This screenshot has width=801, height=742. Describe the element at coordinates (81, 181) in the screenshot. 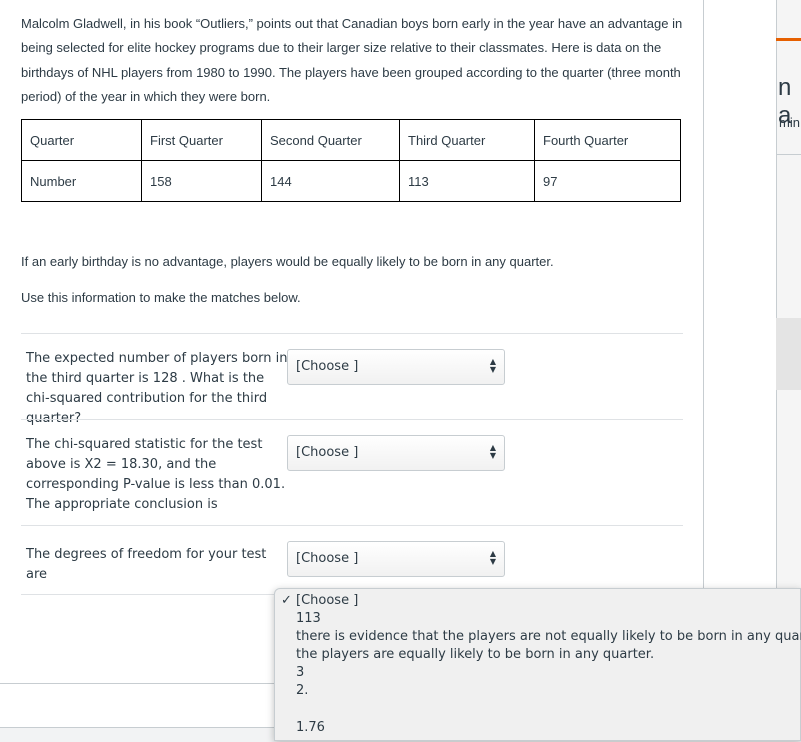

I see `table-cell: Number` at that location.